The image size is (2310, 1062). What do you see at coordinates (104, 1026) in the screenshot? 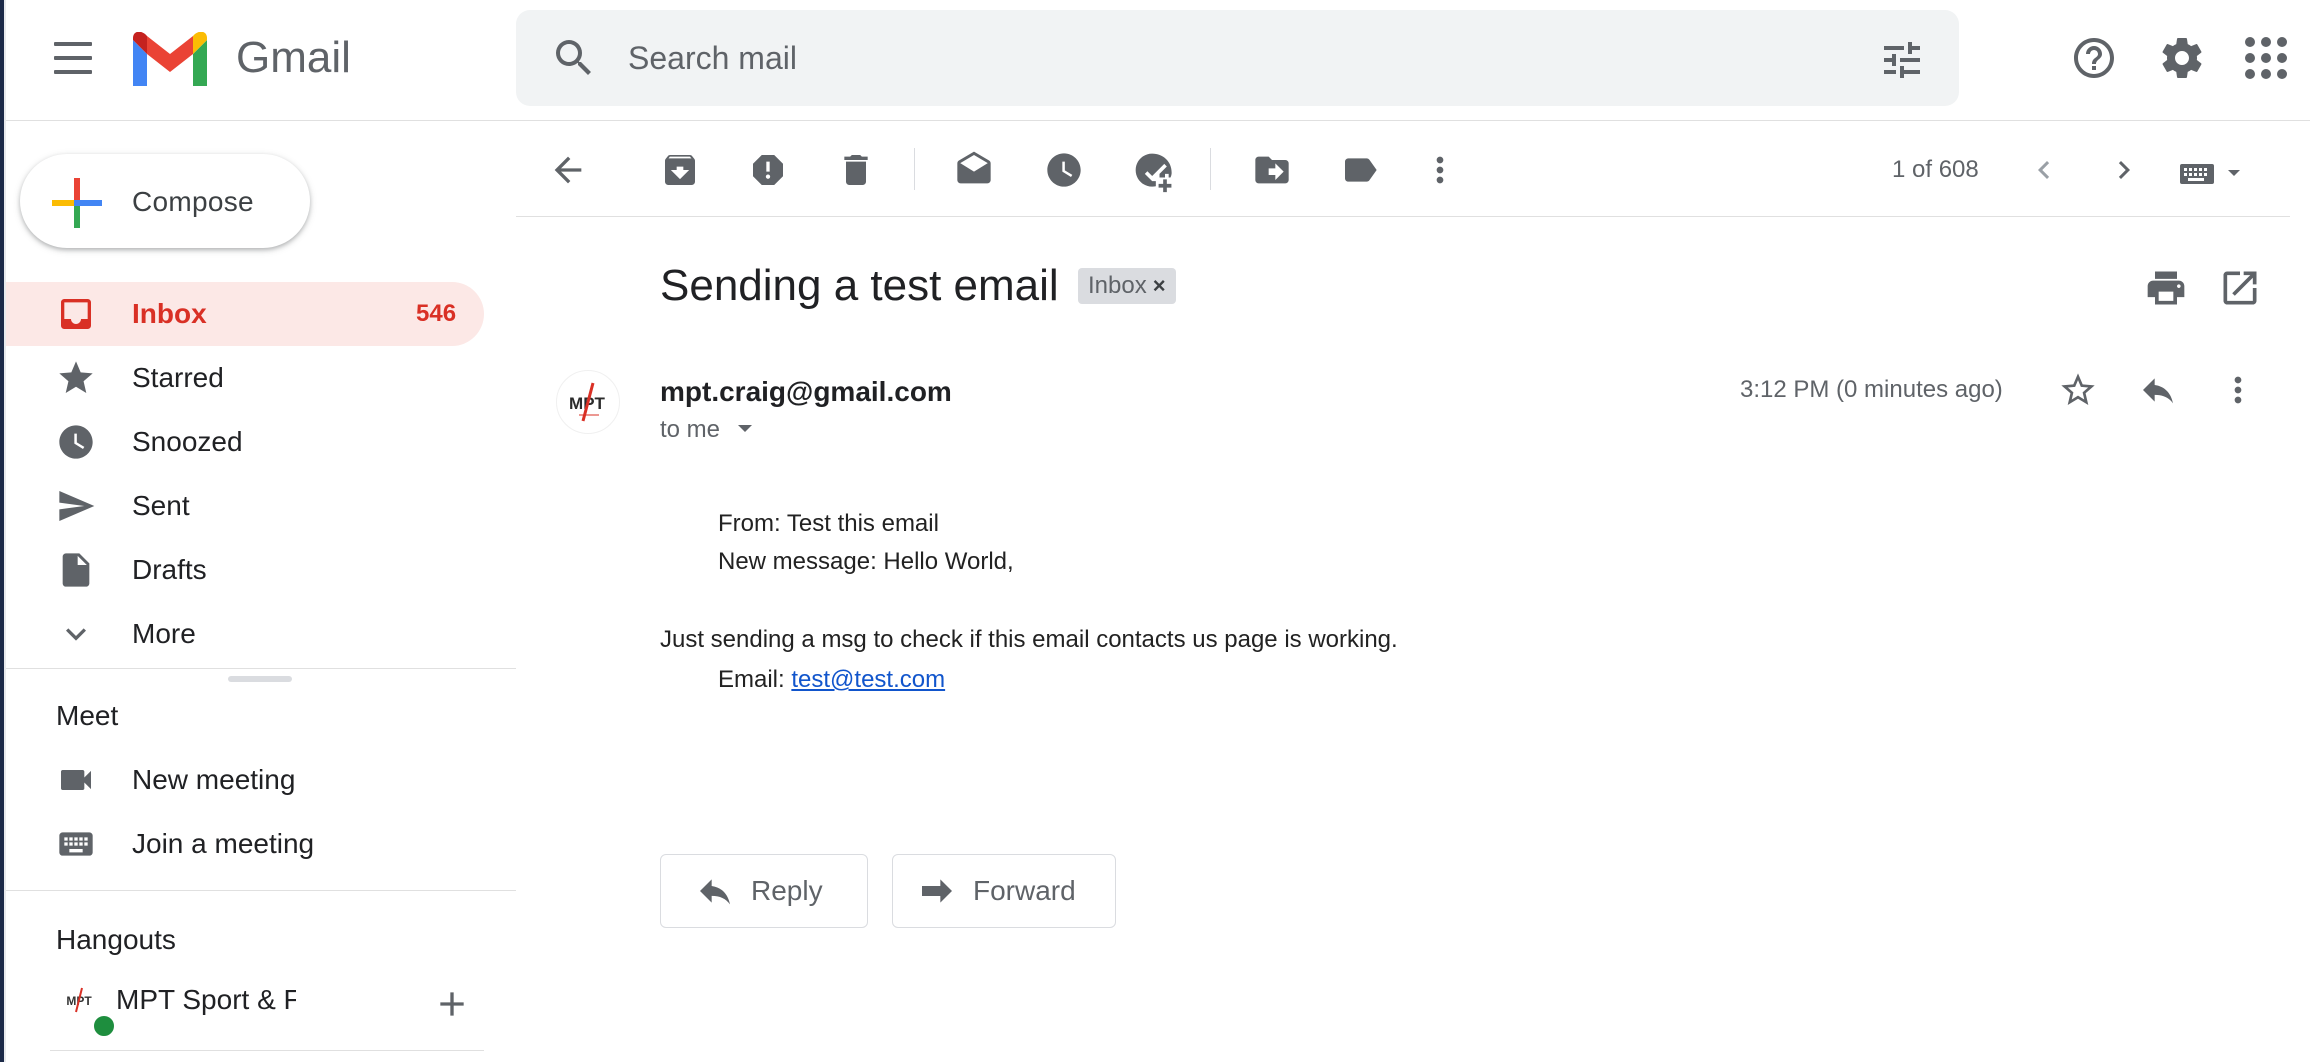
I see `online-status-indicator` at bounding box center [104, 1026].